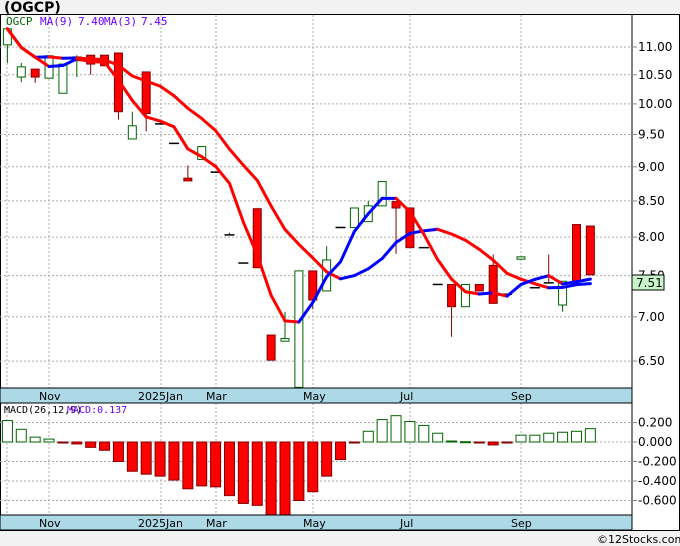 The width and height of the screenshot is (680, 546). I want to click on x-tick-label-top: 2025Jan, so click(160, 396).